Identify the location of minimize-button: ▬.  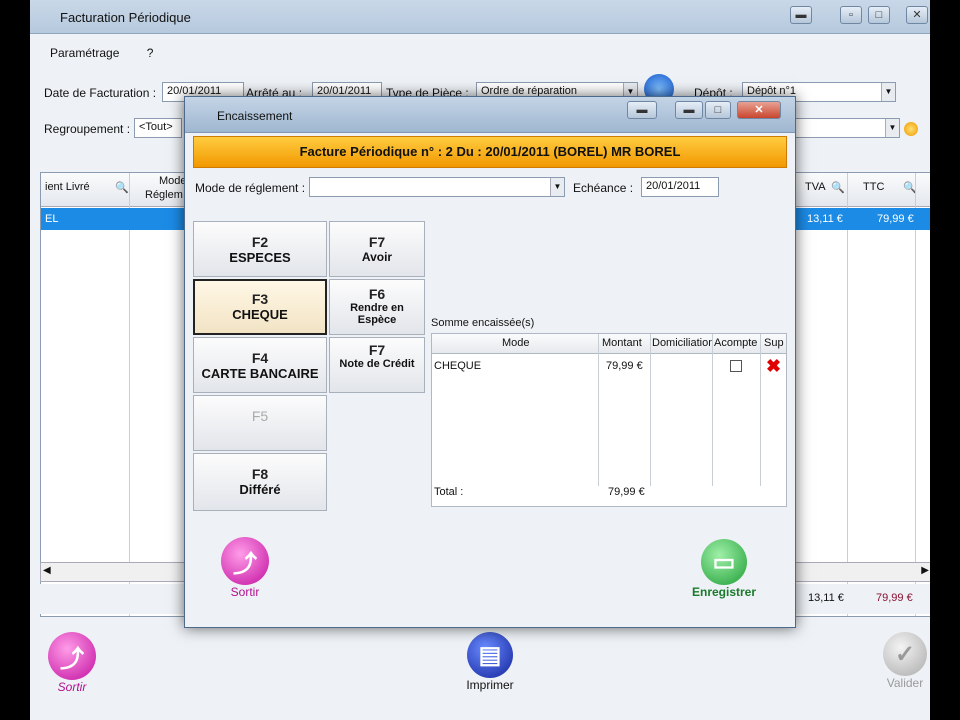
(801, 15).